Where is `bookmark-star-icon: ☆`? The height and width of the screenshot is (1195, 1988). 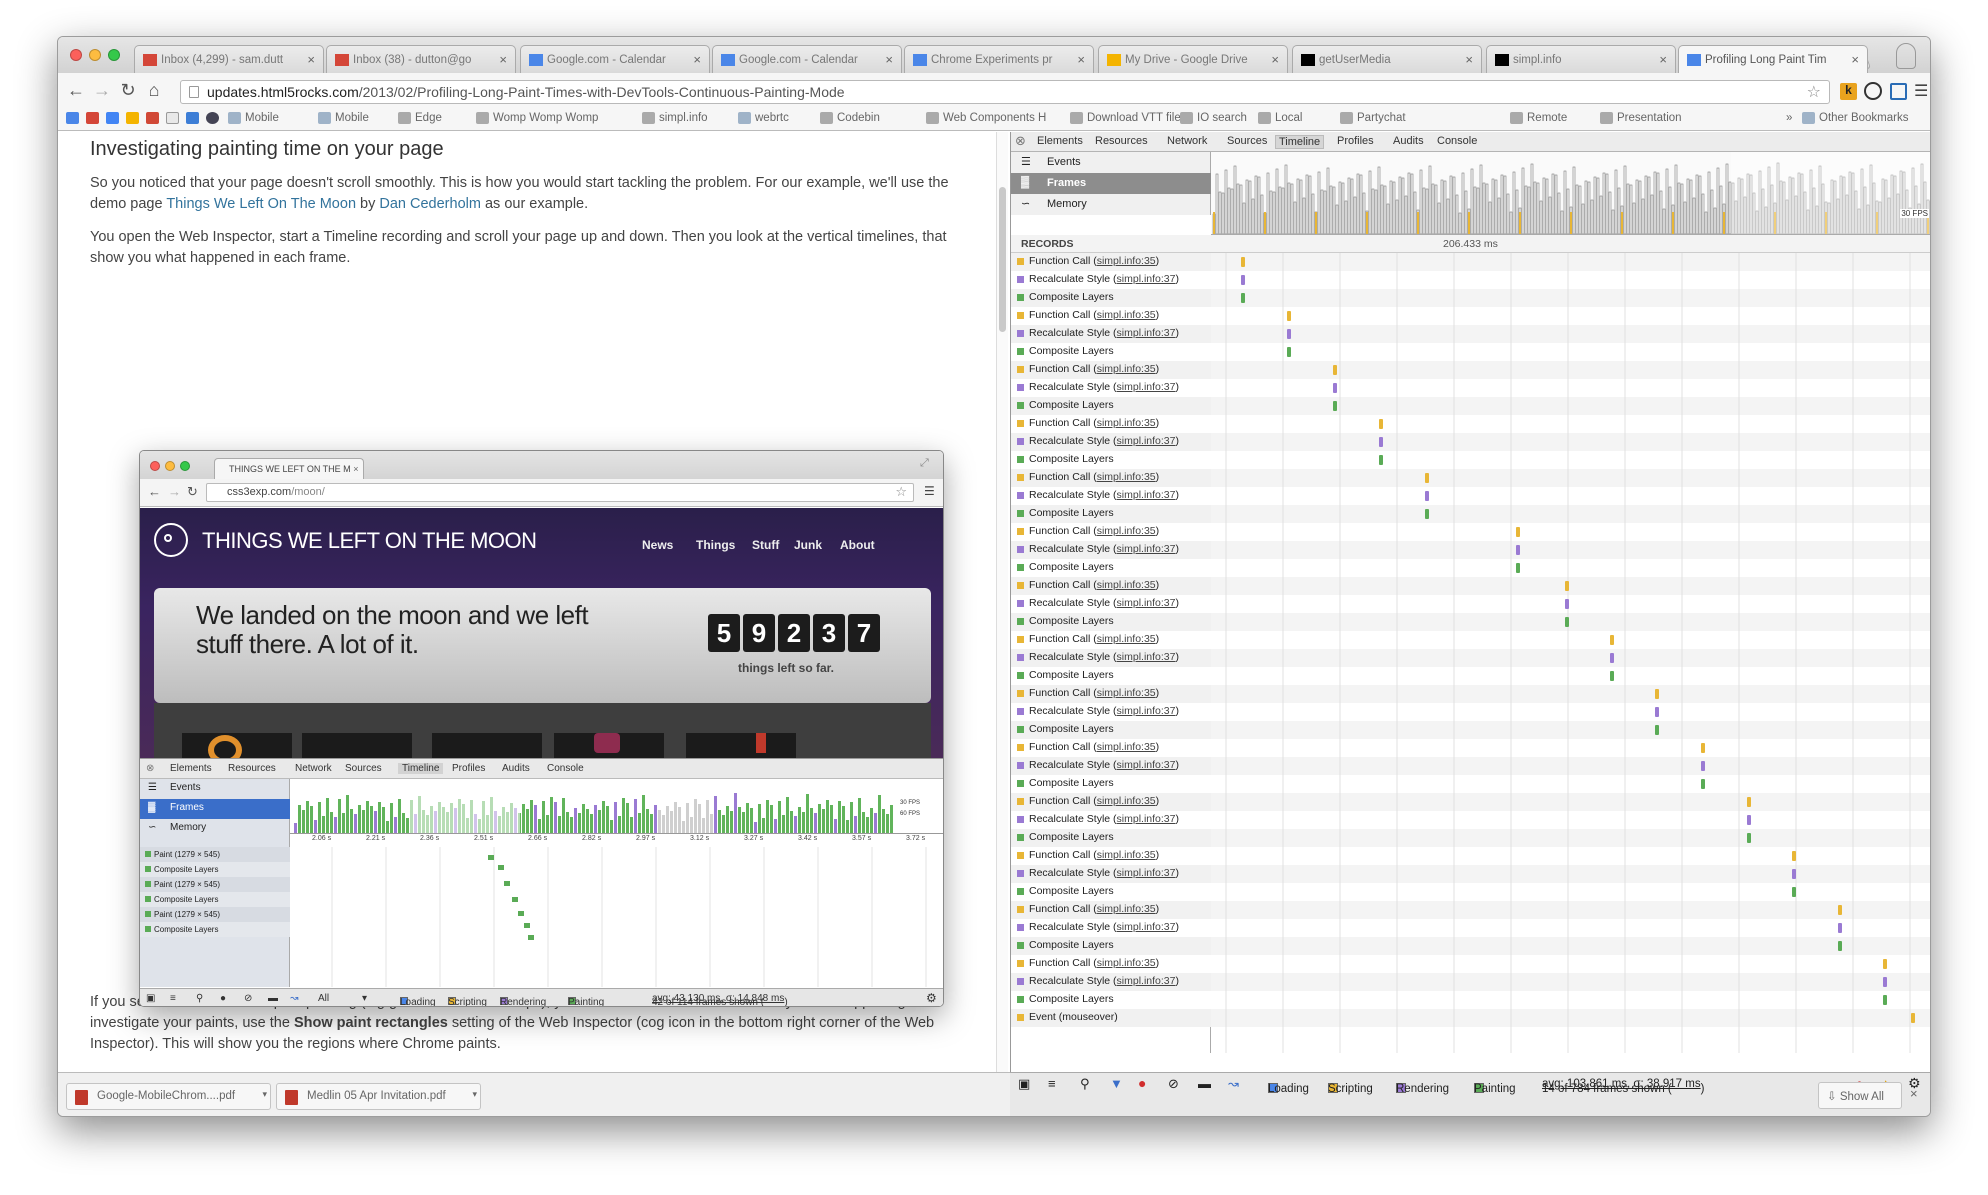
bookmark-star-icon: ☆ is located at coordinates (1814, 92).